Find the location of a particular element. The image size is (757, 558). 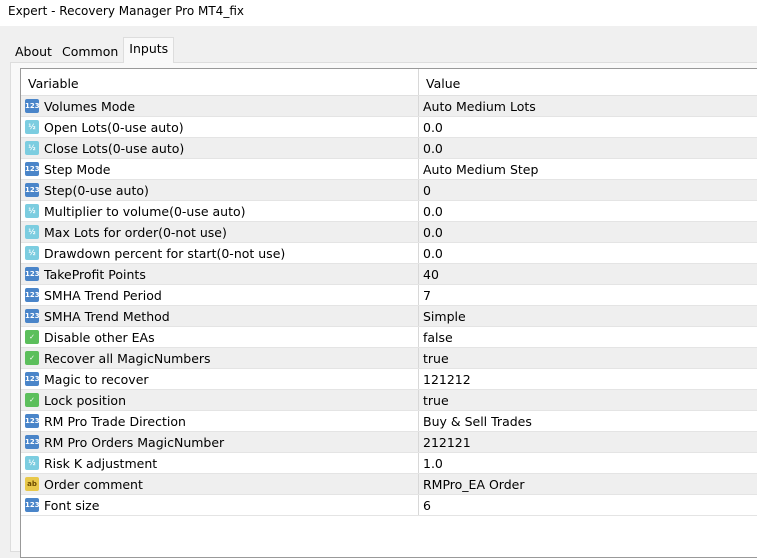

table-row: 123 Step(0-use auto) 0 is located at coordinates (389, 190).